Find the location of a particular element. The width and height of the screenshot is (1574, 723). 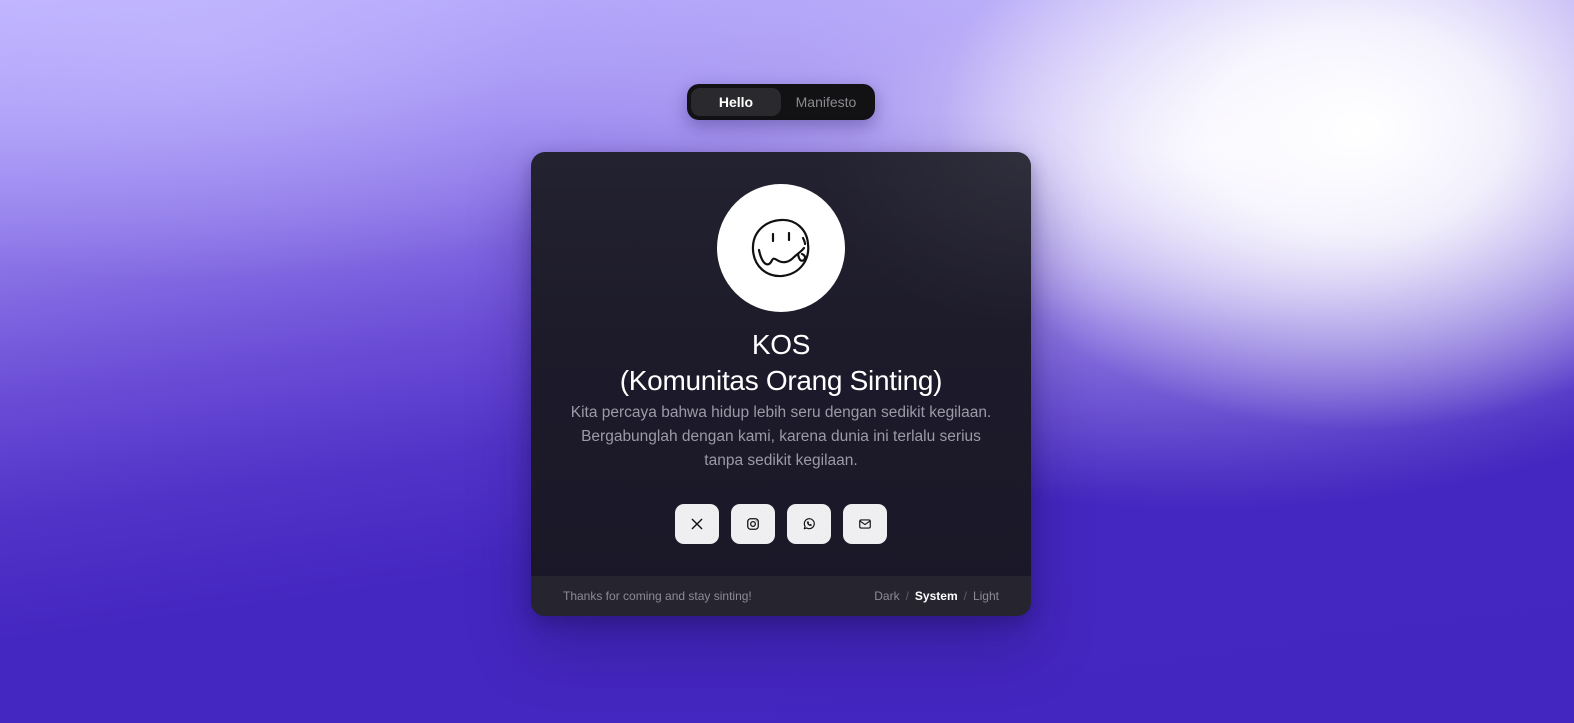

email-icon is located at coordinates (865, 524).